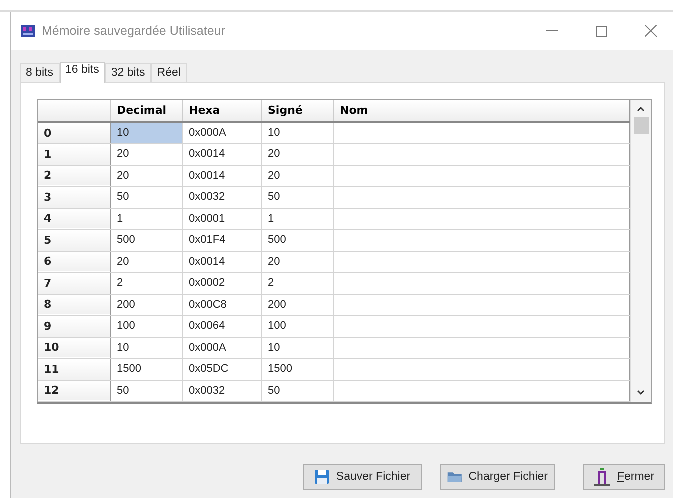  Describe the element at coordinates (146, 111) in the screenshot. I see `column-header: Decimal` at that location.